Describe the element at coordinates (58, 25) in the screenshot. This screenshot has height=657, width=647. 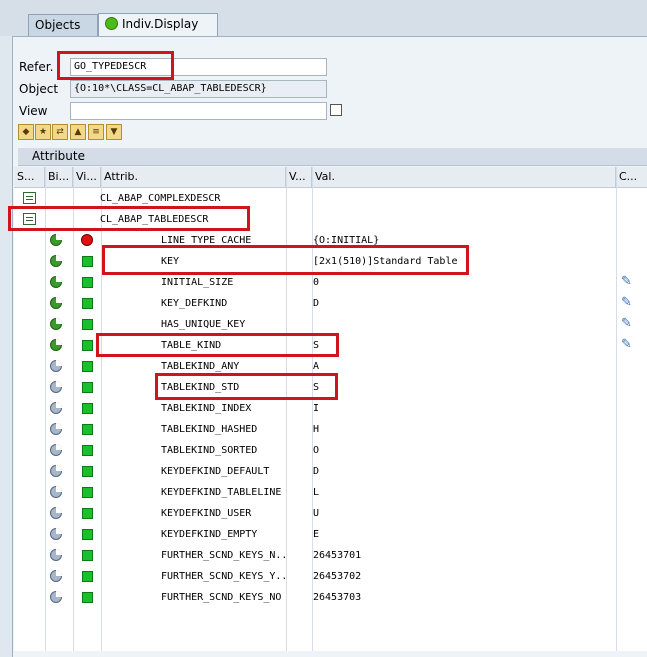
I see `tab-objects-label: Objects` at that location.